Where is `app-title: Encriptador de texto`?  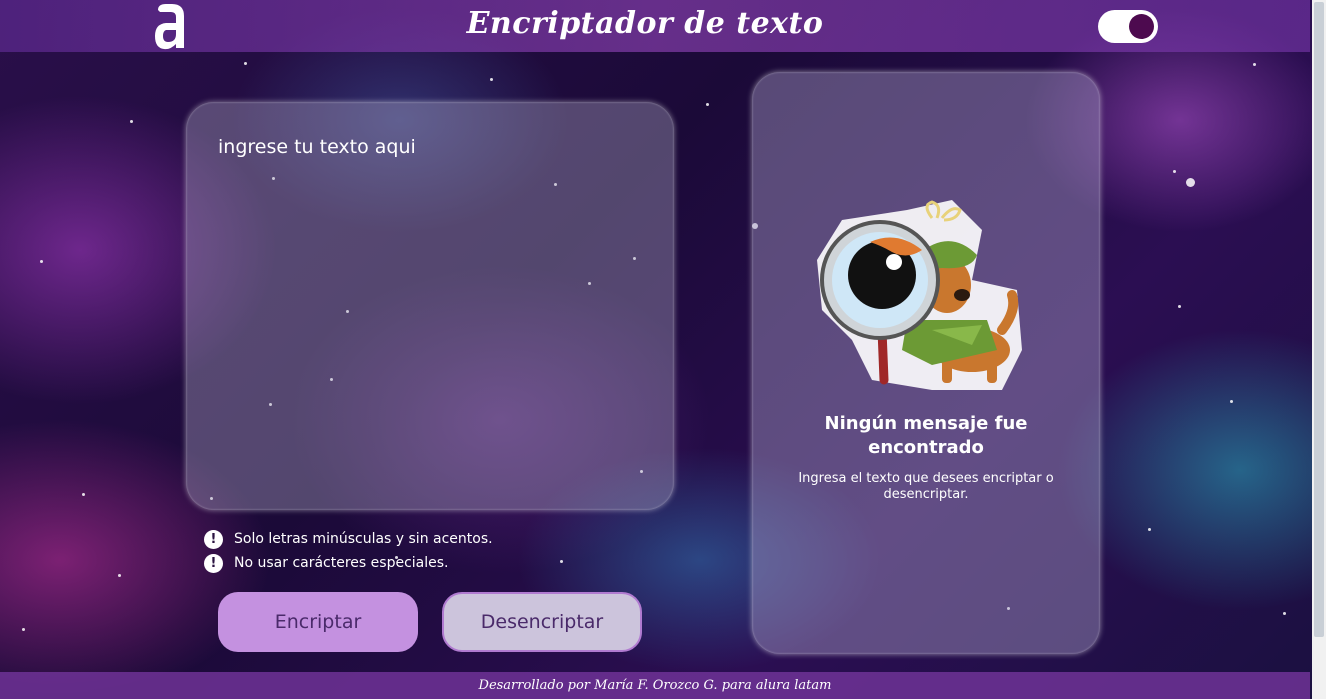
app-title: Encriptador de texto is located at coordinates (645, 23).